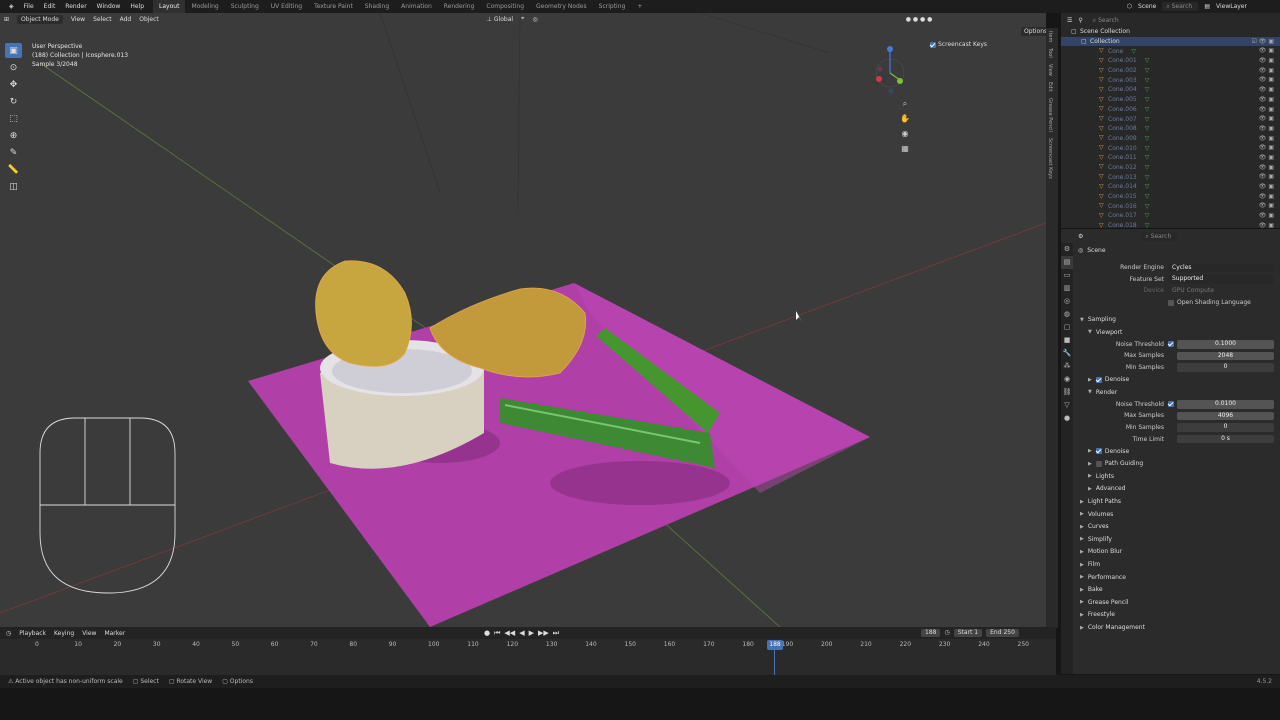  What do you see at coordinates (775, 645) in the screenshot?
I see `playhead: 188` at bounding box center [775, 645].